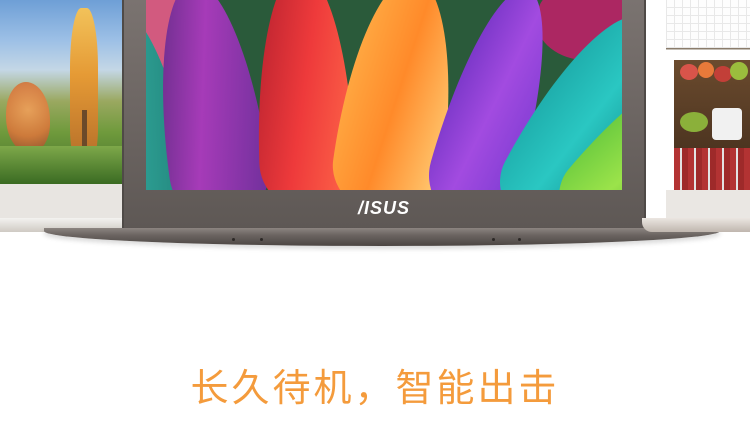  What do you see at coordinates (712, 169) in the screenshot?
I see `plaid-cloth` at bounding box center [712, 169].